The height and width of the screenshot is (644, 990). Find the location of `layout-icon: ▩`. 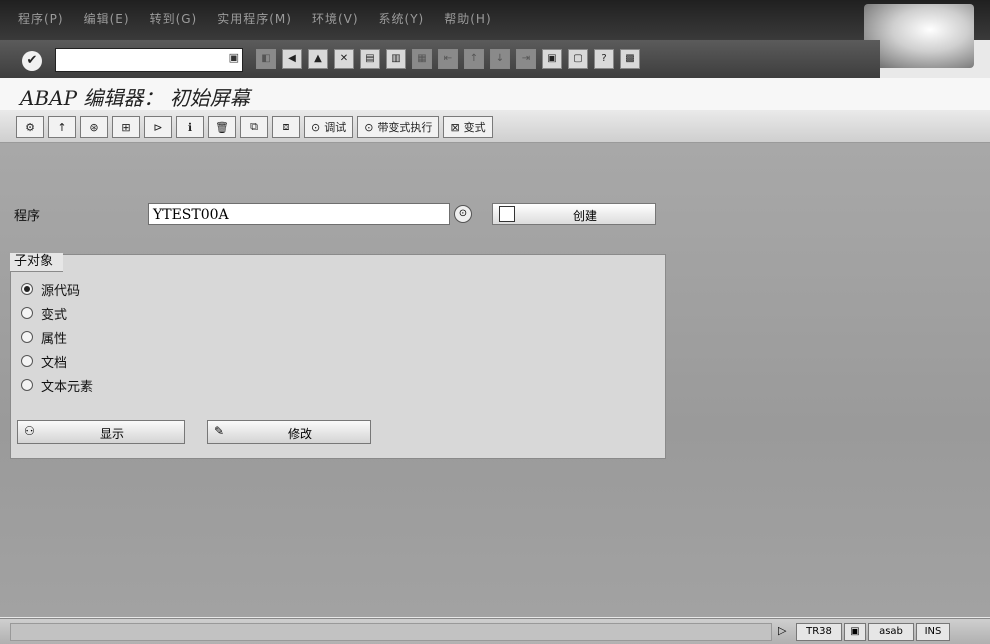

layout-icon: ▩ is located at coordinates (630, 59).